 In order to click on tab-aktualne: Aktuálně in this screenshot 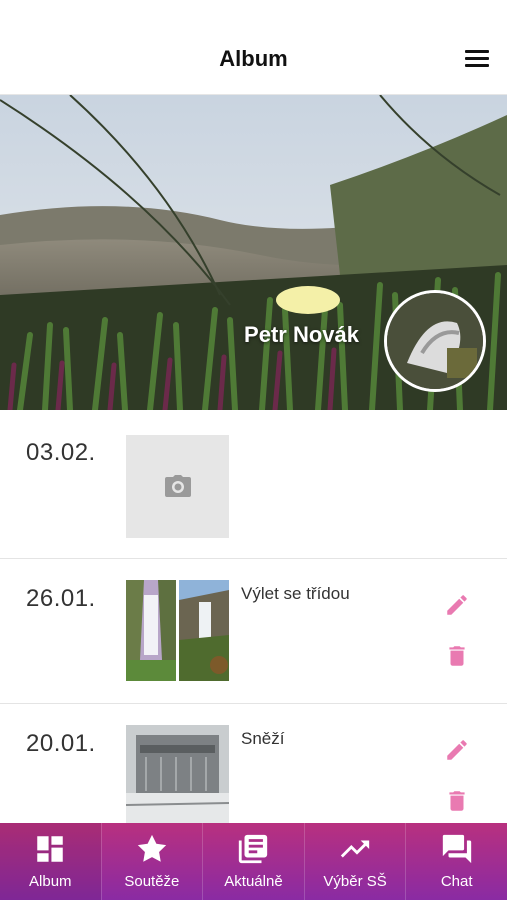, I will do `click(253, 861)`.